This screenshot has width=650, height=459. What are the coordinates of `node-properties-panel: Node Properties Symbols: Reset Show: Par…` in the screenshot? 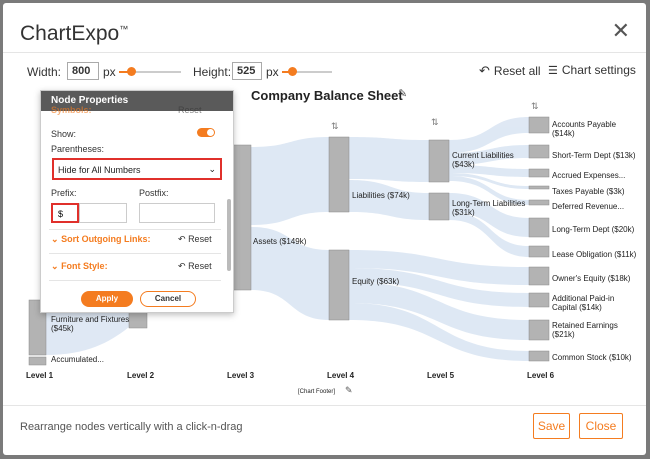 It's located at (137, 201).